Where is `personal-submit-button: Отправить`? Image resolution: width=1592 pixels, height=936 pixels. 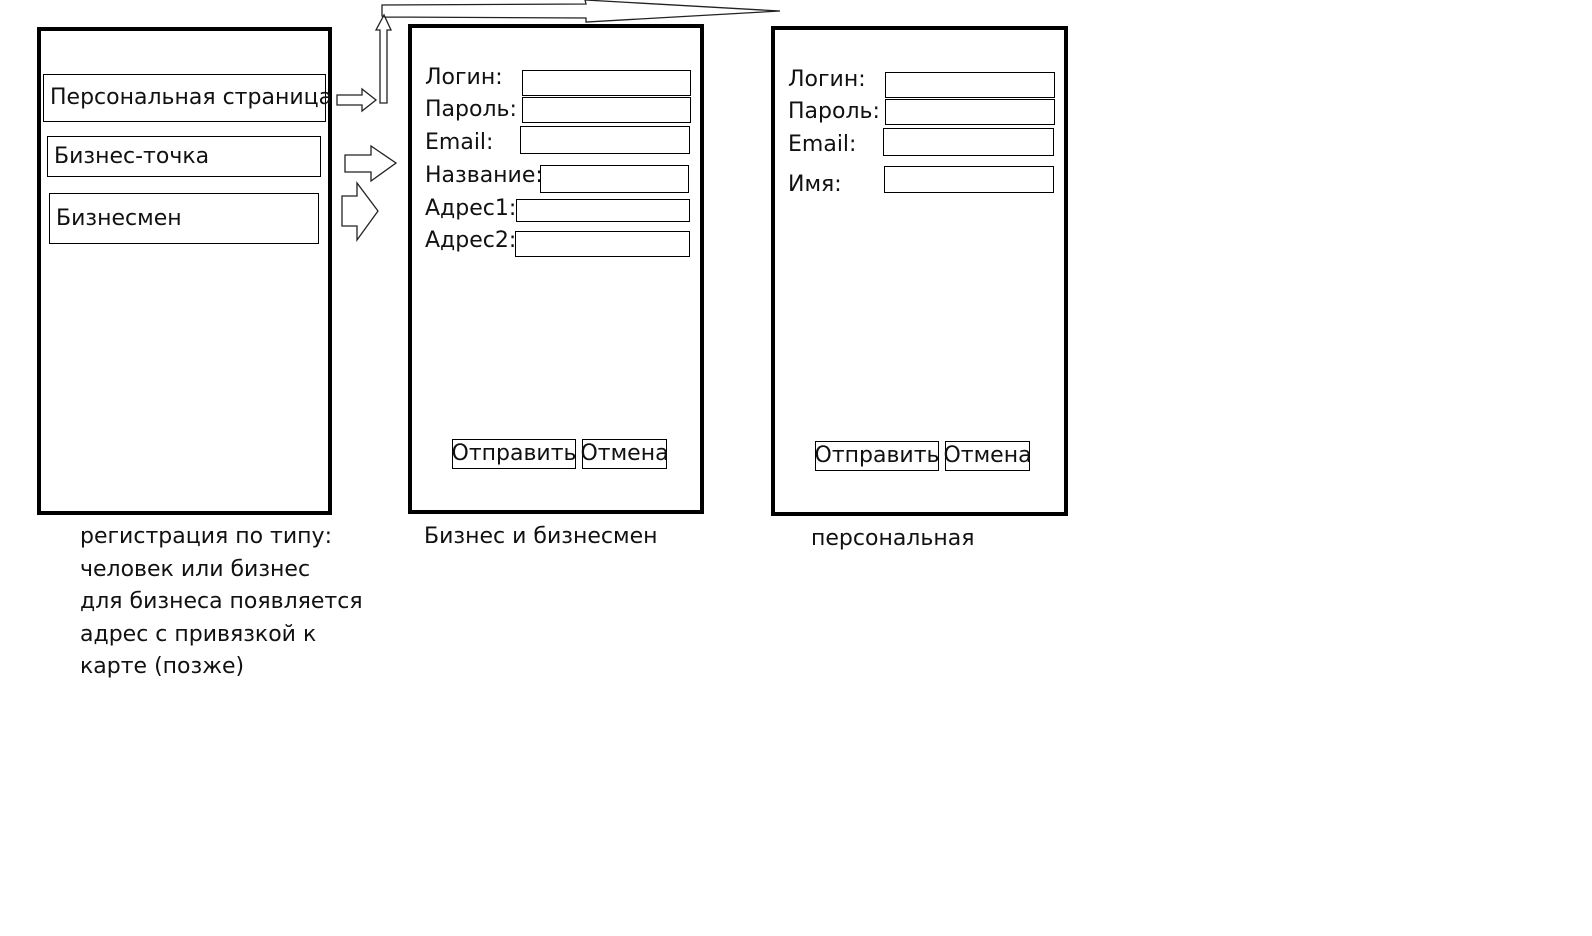 personal-submit-button: Отправить is located at coordinates (877, 456).